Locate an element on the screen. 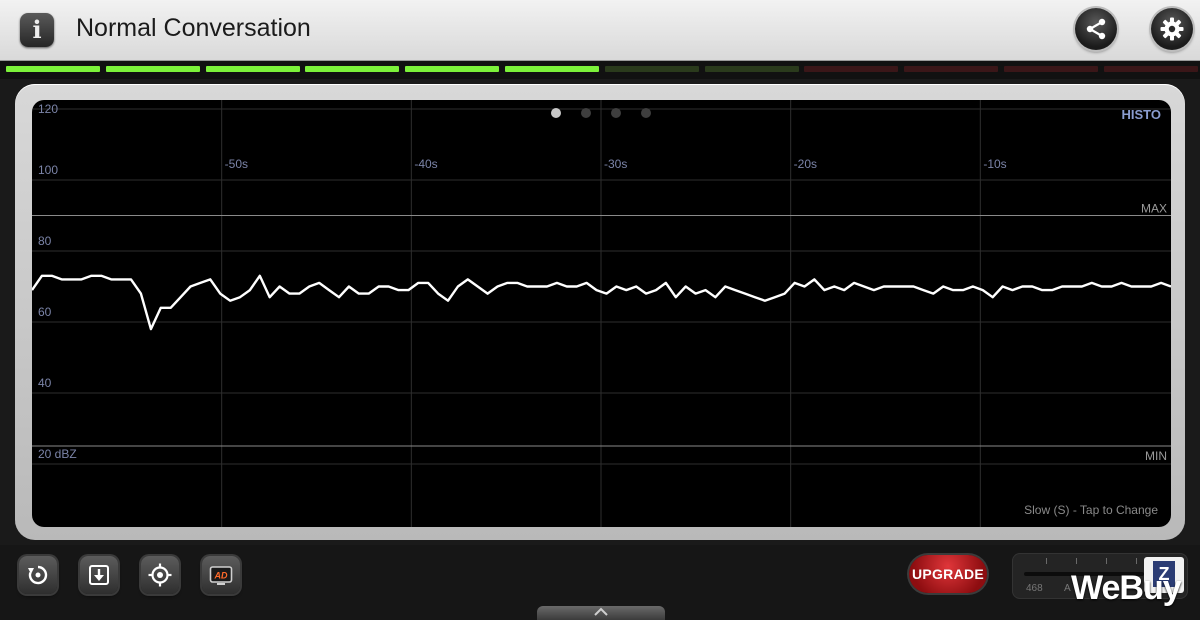  page-title: Normal Conversation is located at coordinates (193, 28).